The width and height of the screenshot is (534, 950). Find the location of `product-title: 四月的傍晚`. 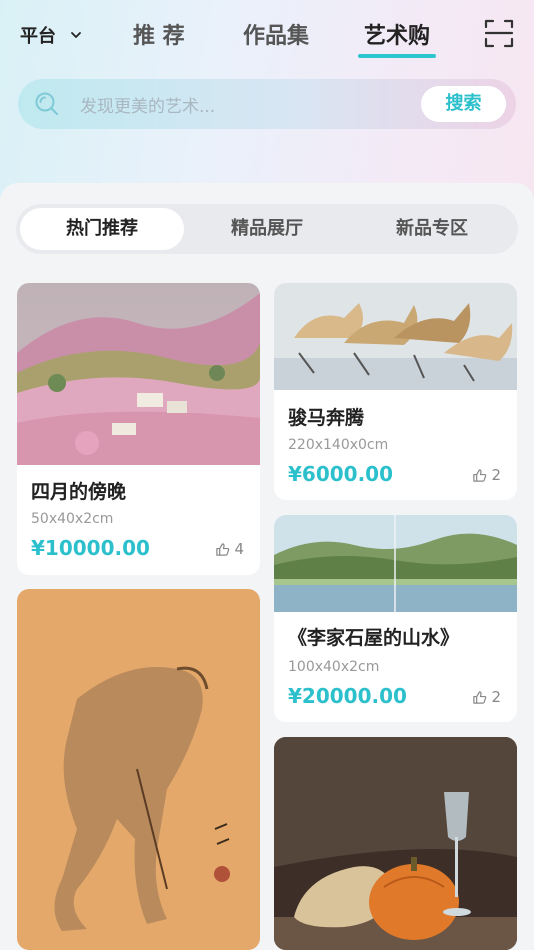

product-title: 四月的傍晚 is located at coordinates (79, 492).